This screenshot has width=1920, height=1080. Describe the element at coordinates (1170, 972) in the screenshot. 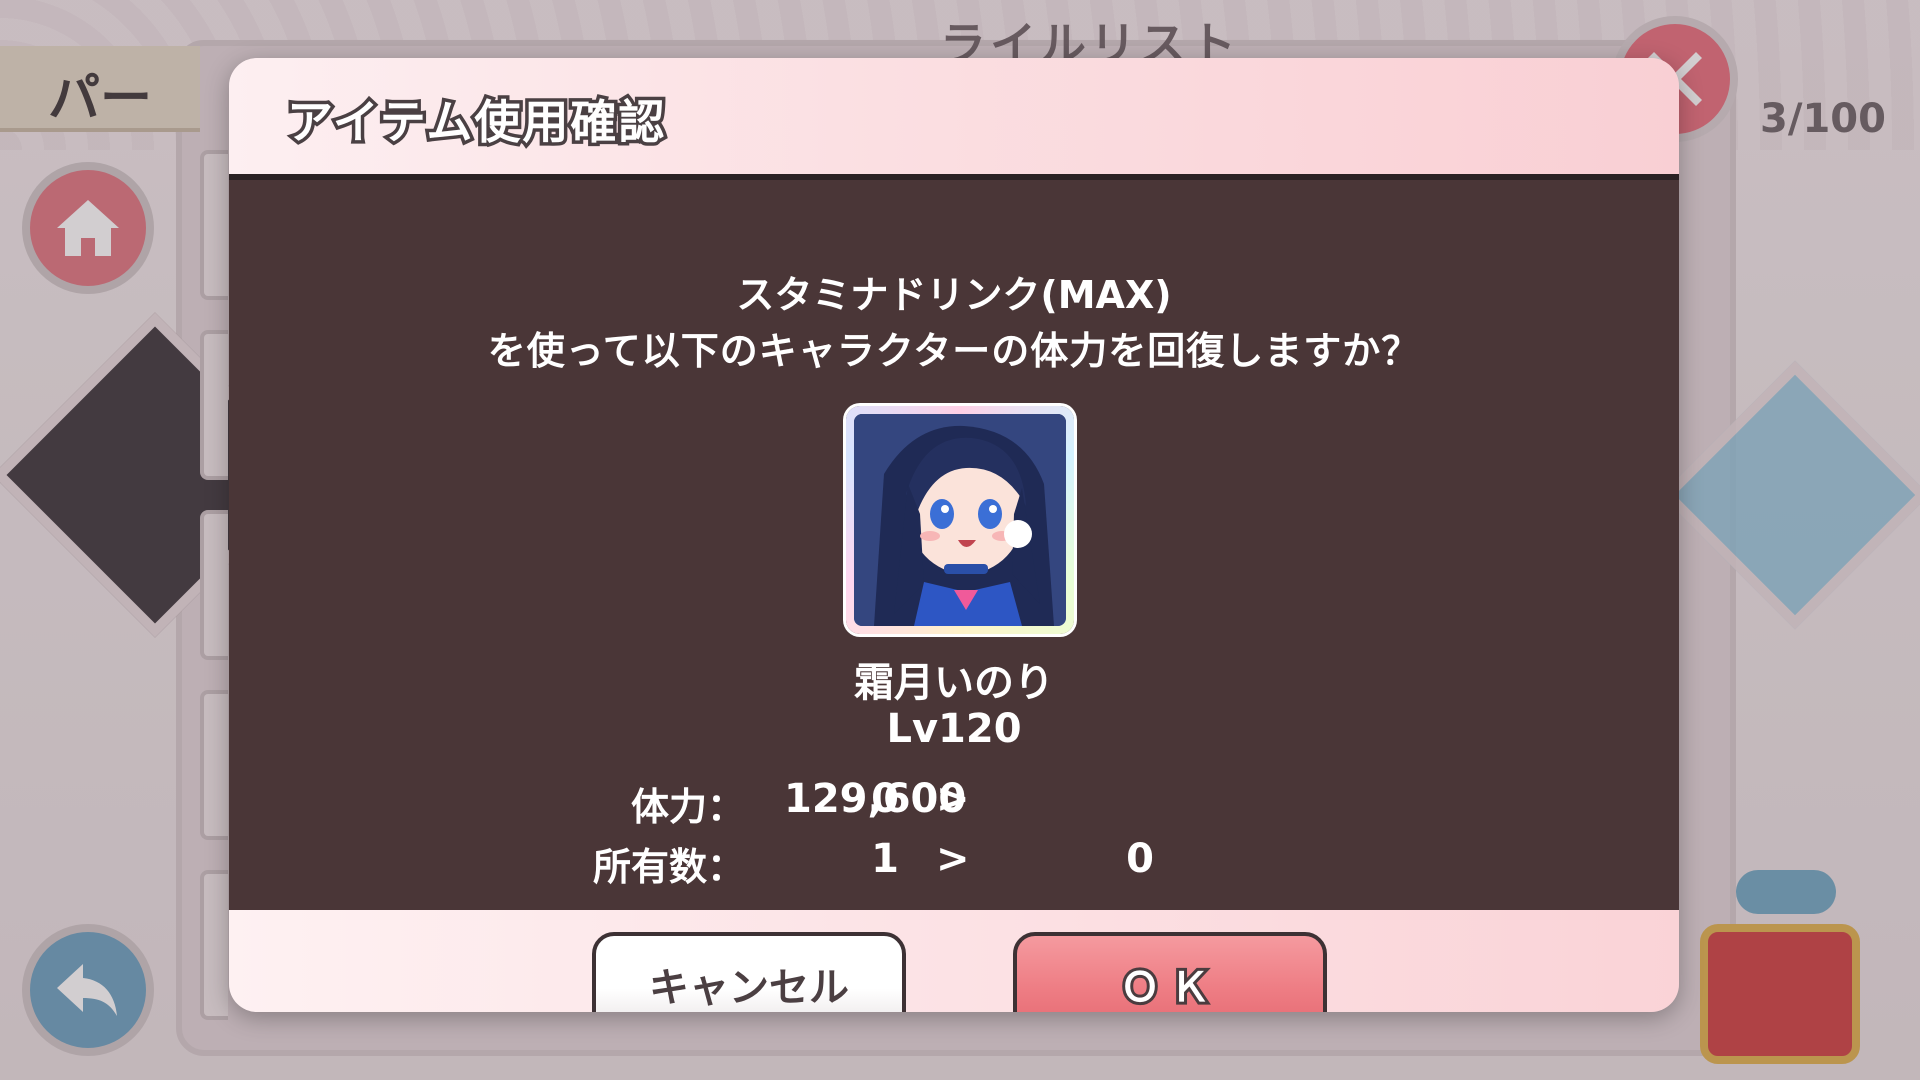

I see `ok-button: ＯＫ` at that location.